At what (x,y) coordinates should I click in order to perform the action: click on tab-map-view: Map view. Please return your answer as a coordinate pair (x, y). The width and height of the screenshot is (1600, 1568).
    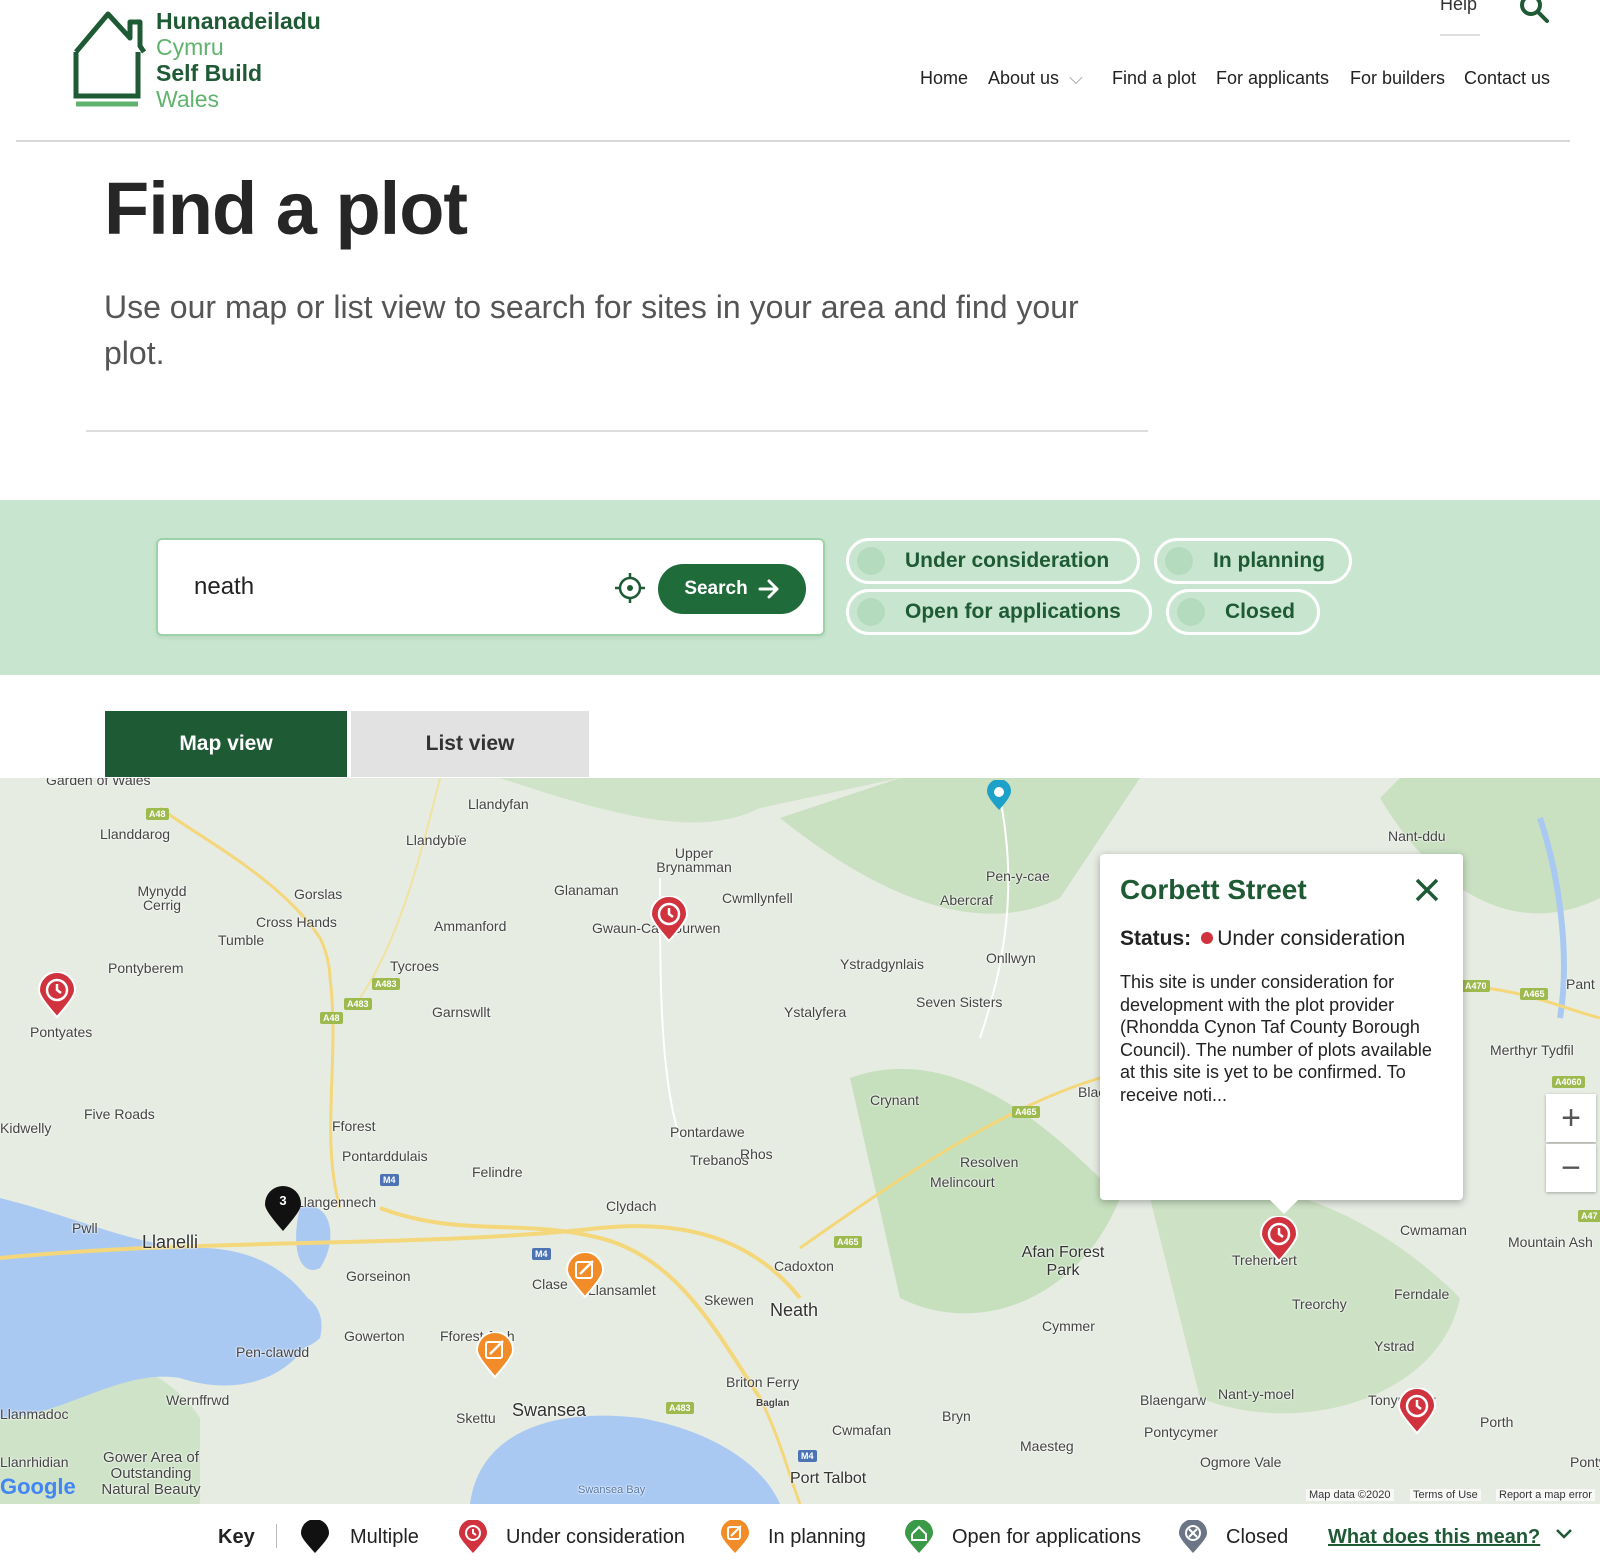
    Looking at the image, I should click on (226, 744).